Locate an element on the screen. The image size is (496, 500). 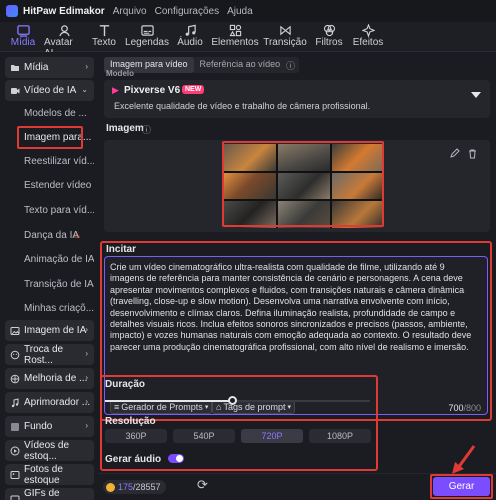
sidebar-item-melhoria: Melhoria de ... › is located at coordinates (49, 378).